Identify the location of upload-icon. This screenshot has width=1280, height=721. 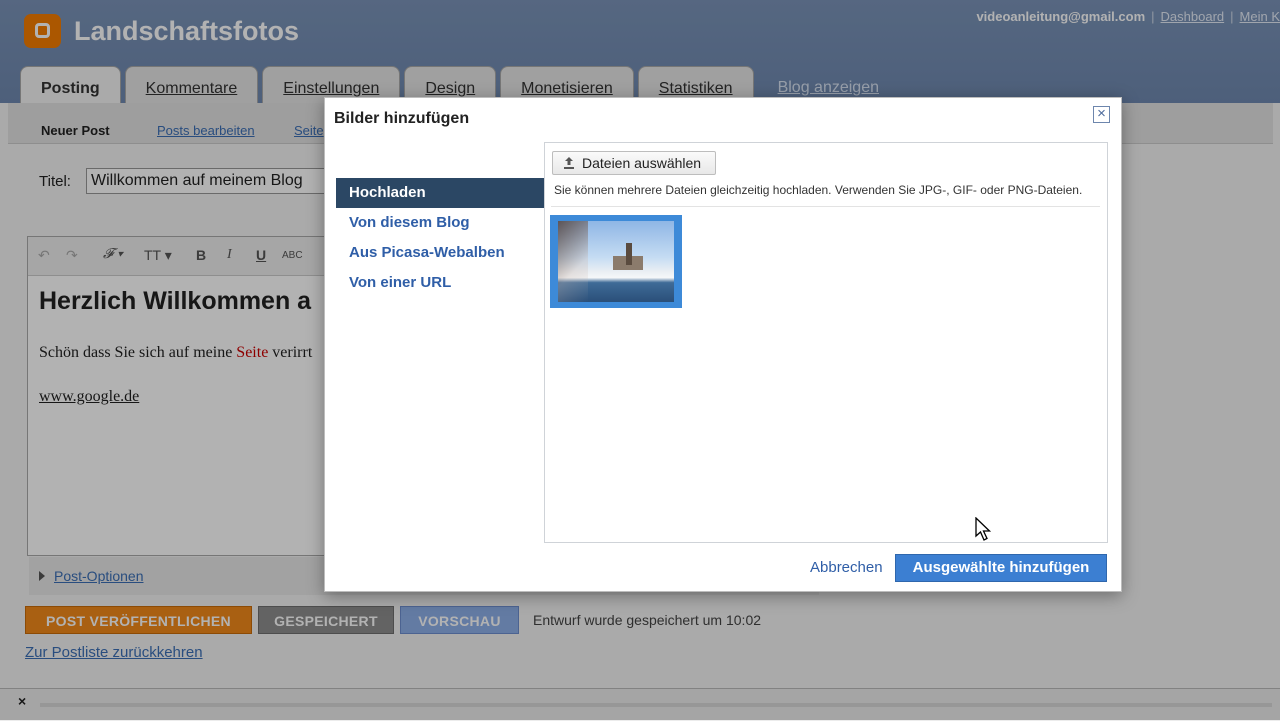
(569, 163).